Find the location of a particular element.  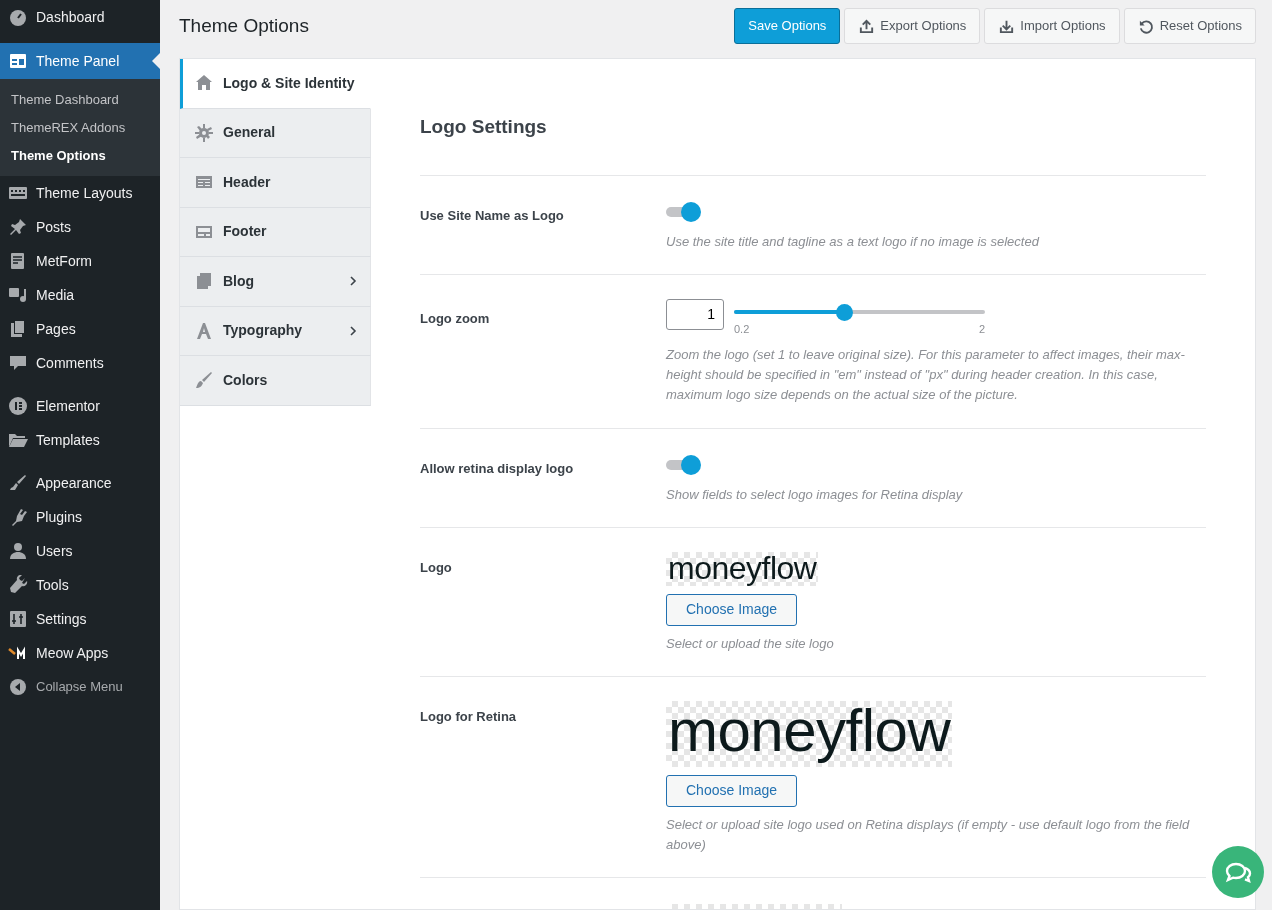

home-icon is located at coordinates (204, 83).